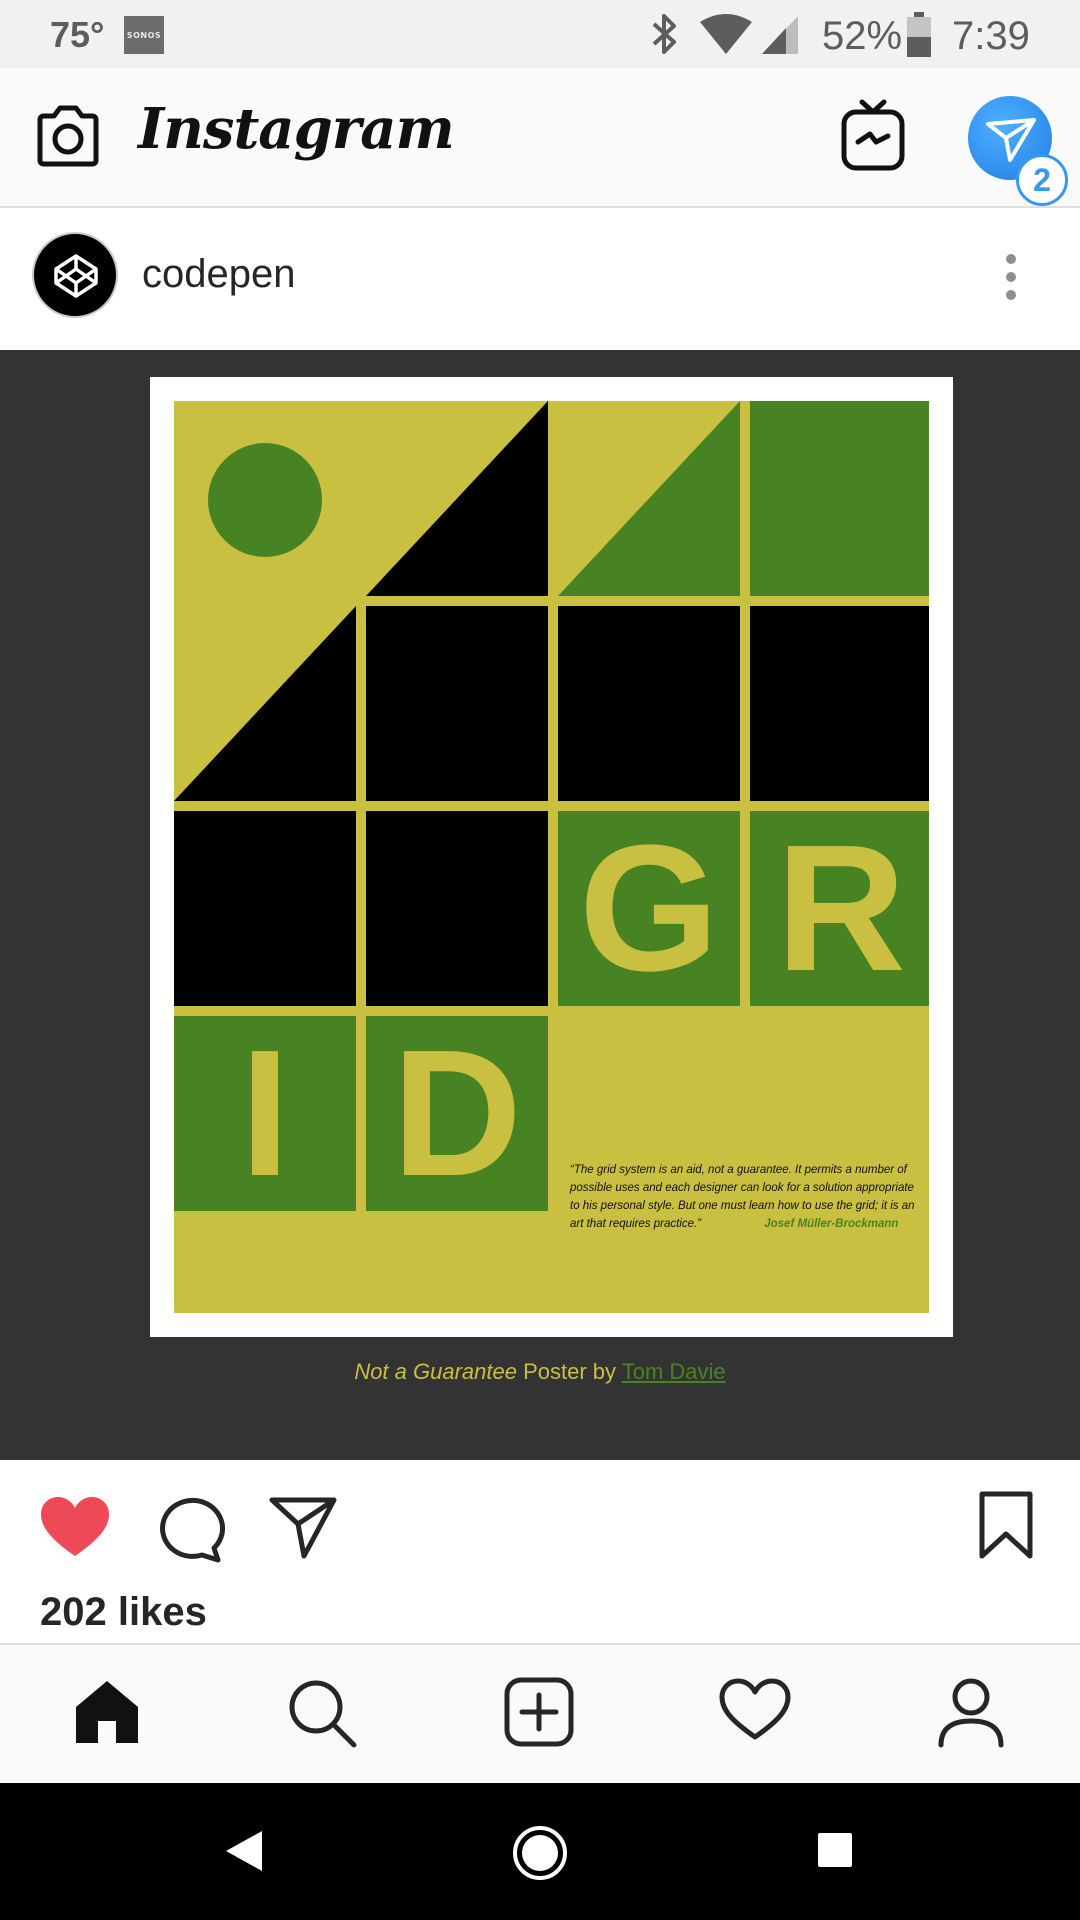 This screenshot has width=1080, height=1920. What do you see at coordinates (77, 34) in the screenshot?
I see `temperature-text: 75°` at bounding box center [77, 34].